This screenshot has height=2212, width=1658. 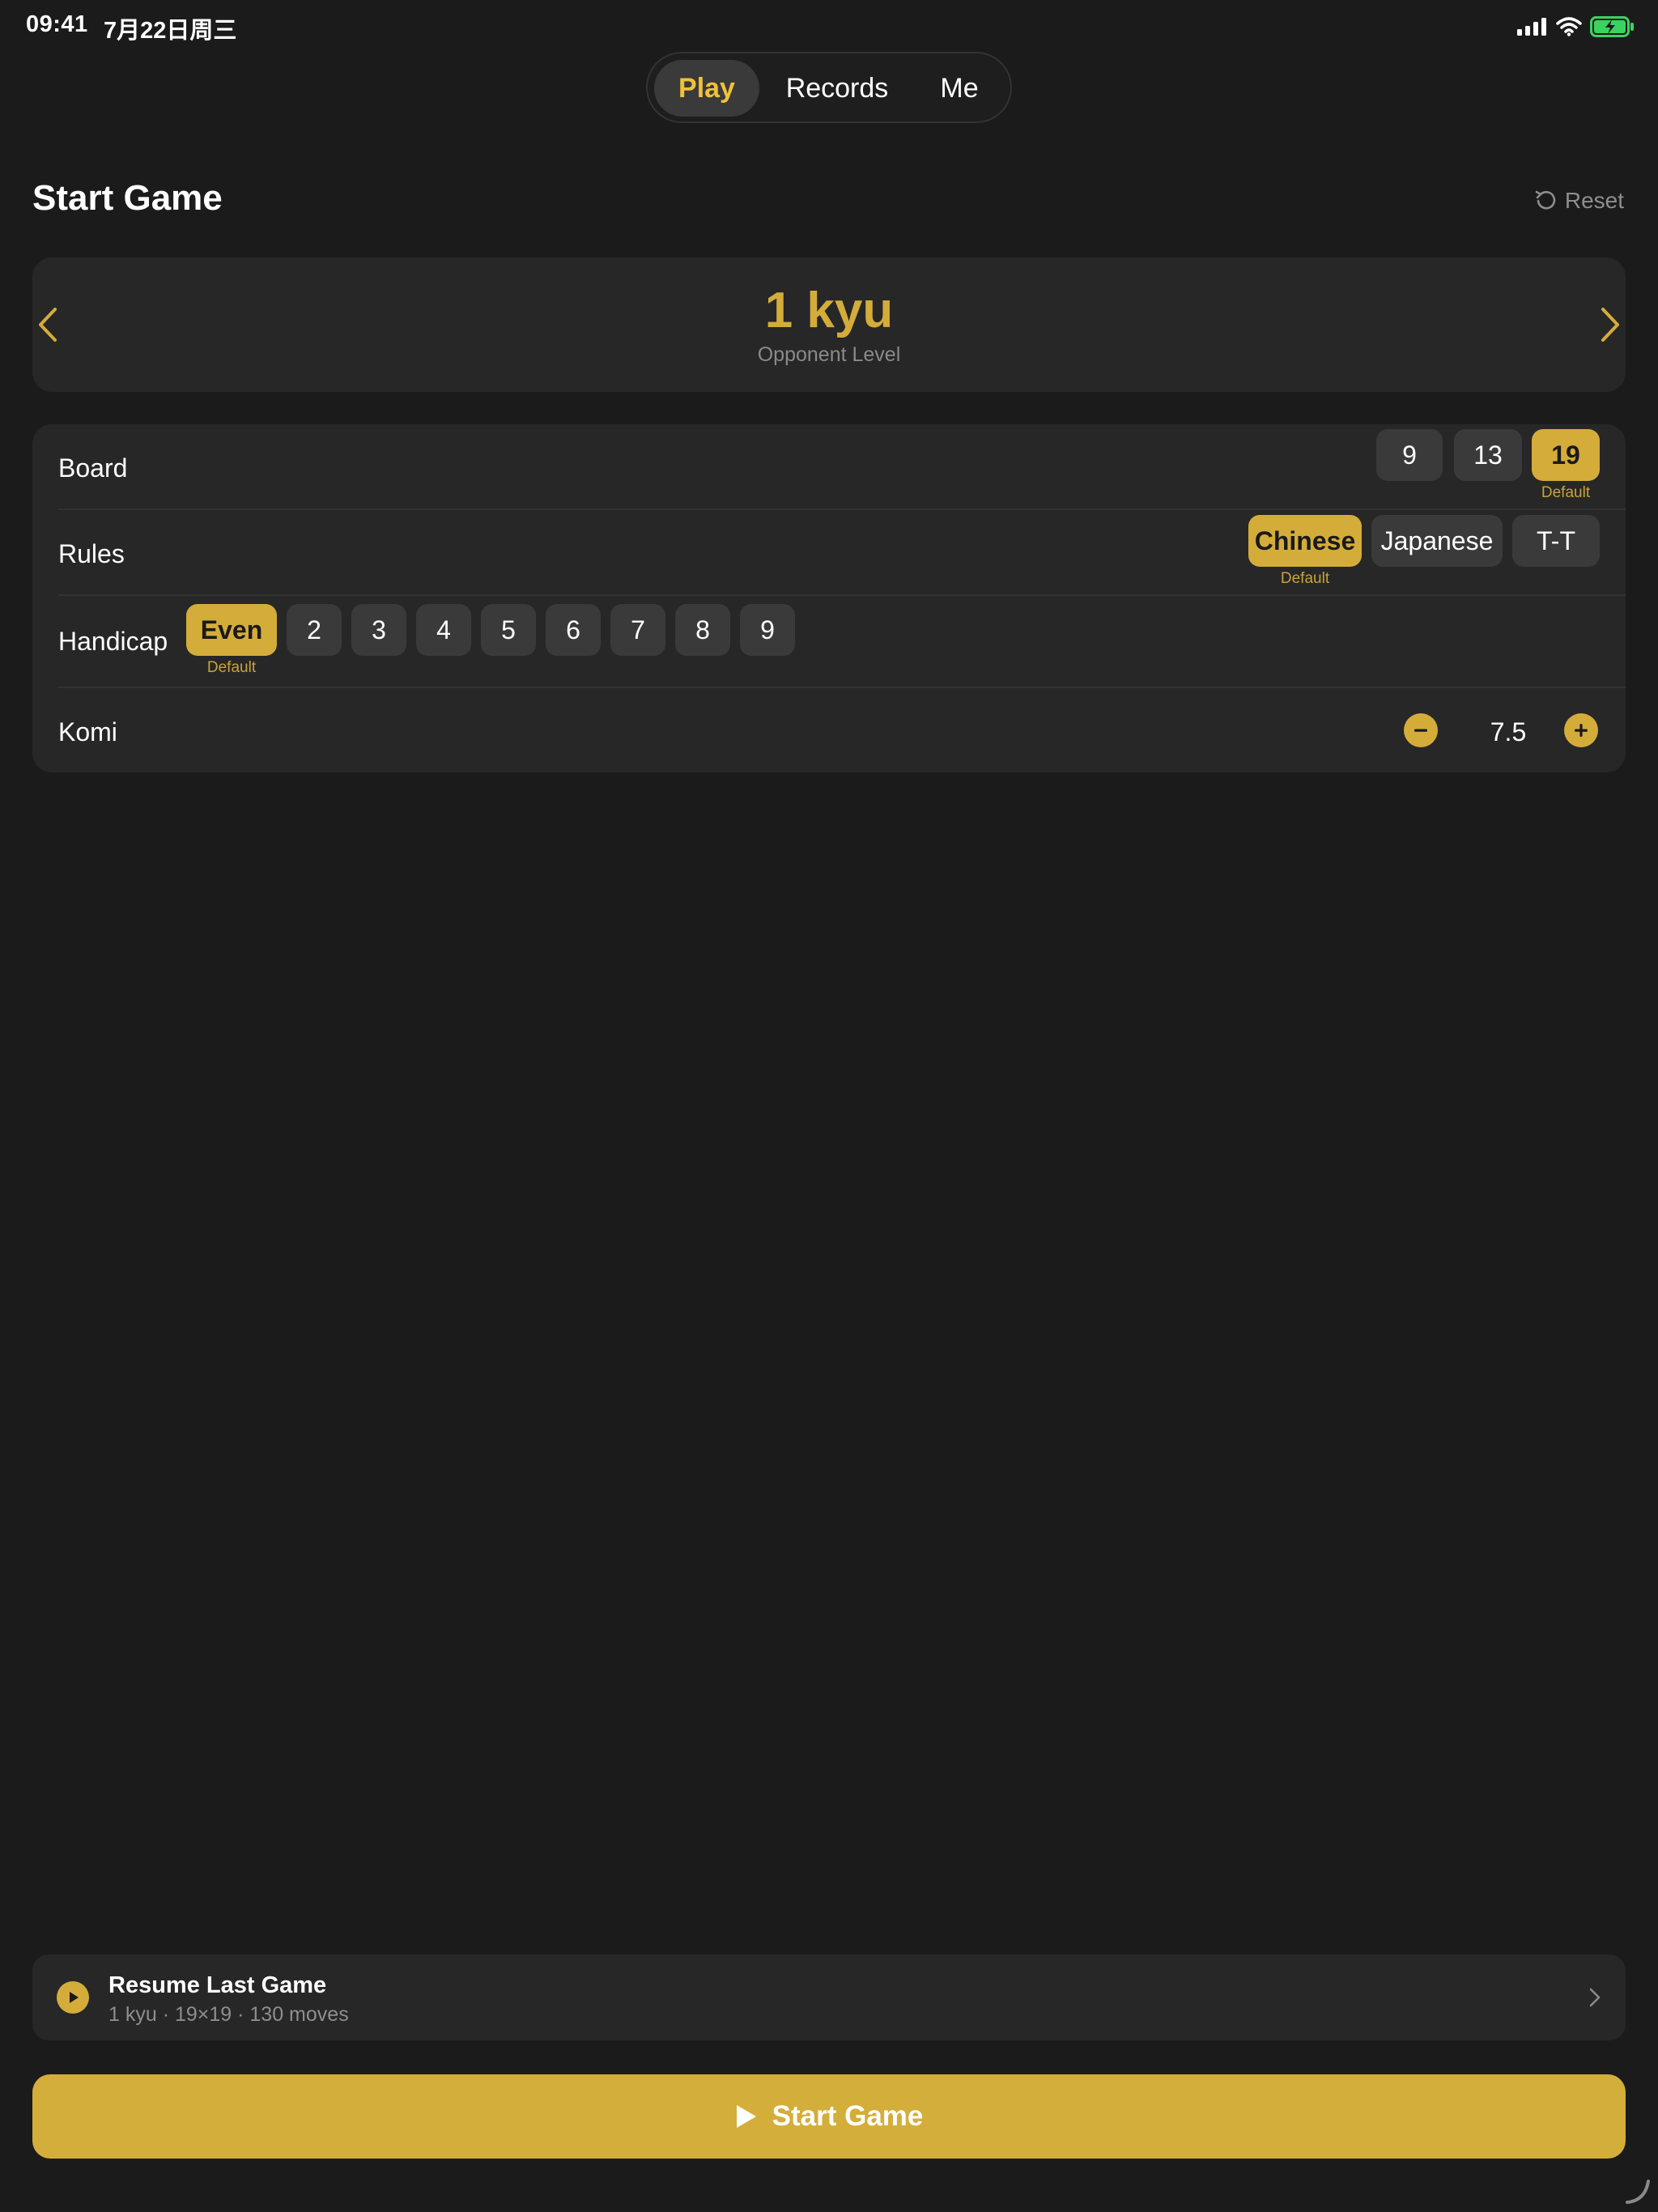 What do you see at coordinates (959, 88) in the screenshot?
I see `tab-me: Me` at bounding box center [959, 88].